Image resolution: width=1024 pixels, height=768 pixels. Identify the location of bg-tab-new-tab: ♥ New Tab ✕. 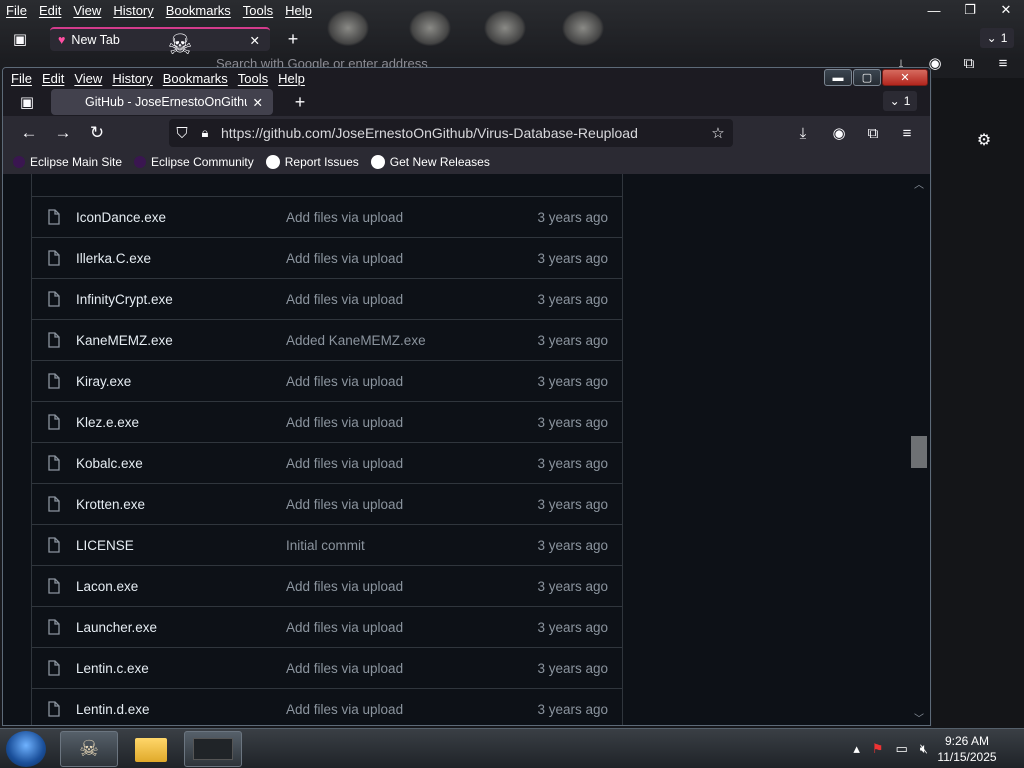
(160, 39).